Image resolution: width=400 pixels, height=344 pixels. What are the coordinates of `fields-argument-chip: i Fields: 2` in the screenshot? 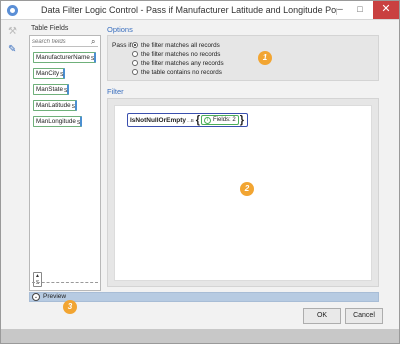 It's located at (220, 120).